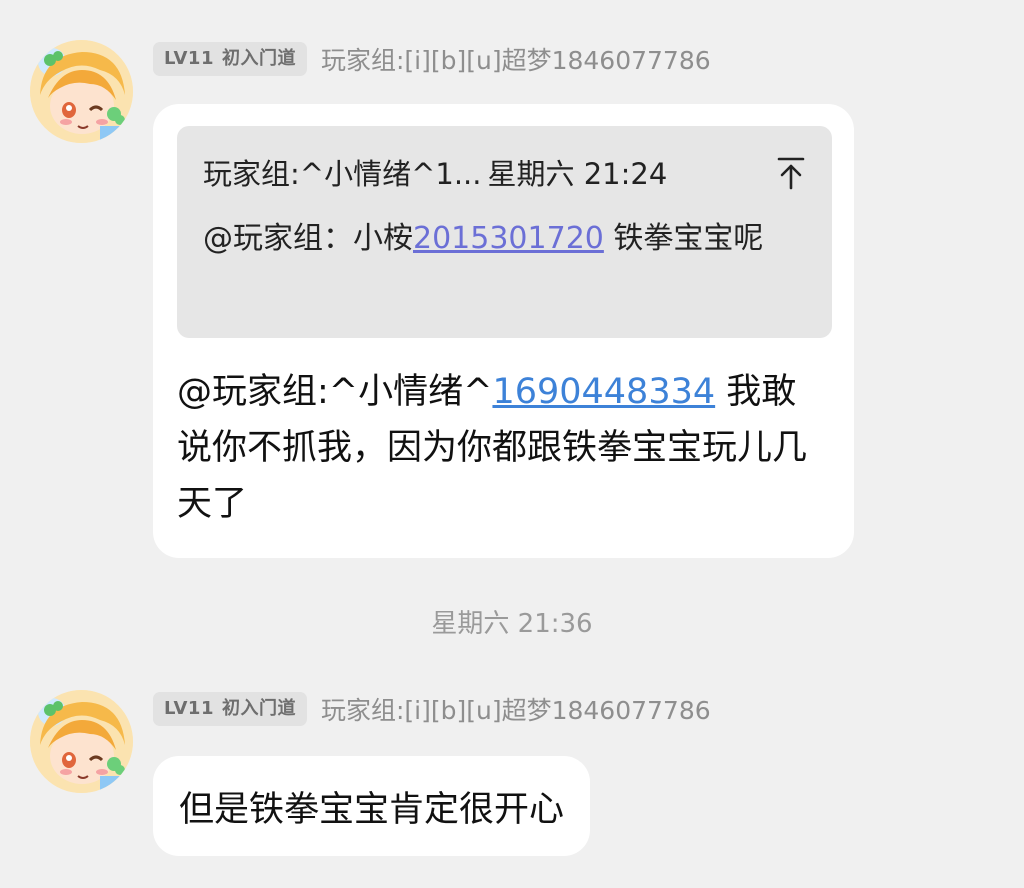 The width and height of the screenshot is (1024, 888). I want to click on quote-body: @玩家组：小桉2015301720 铁拳宝宝呢, so click(508, 239).